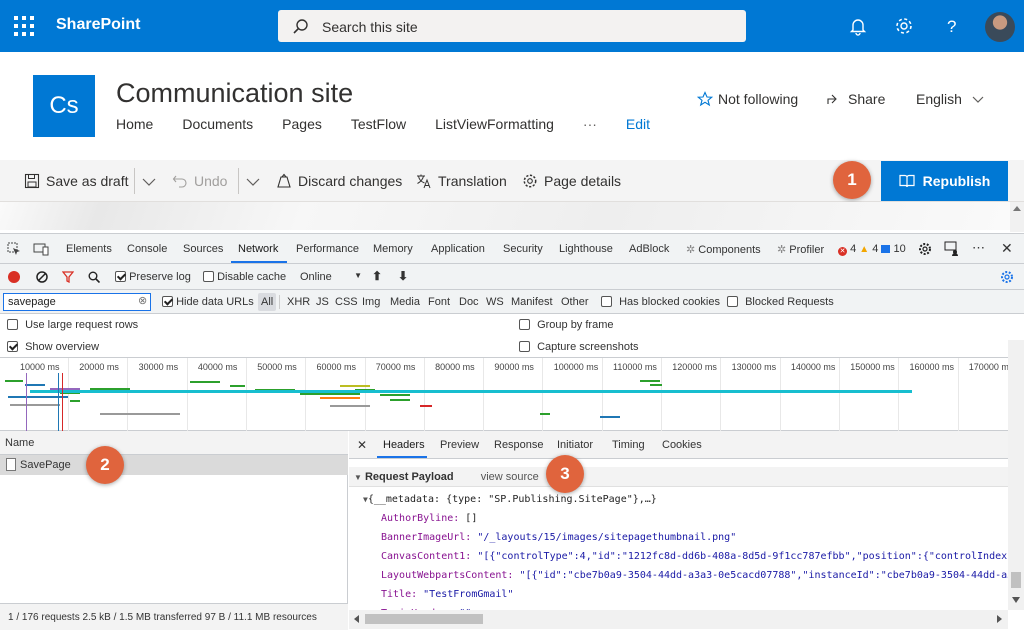 This screenshot has height=630, width=1024. I want to click on page-scrollbar, so click(1017, 217).